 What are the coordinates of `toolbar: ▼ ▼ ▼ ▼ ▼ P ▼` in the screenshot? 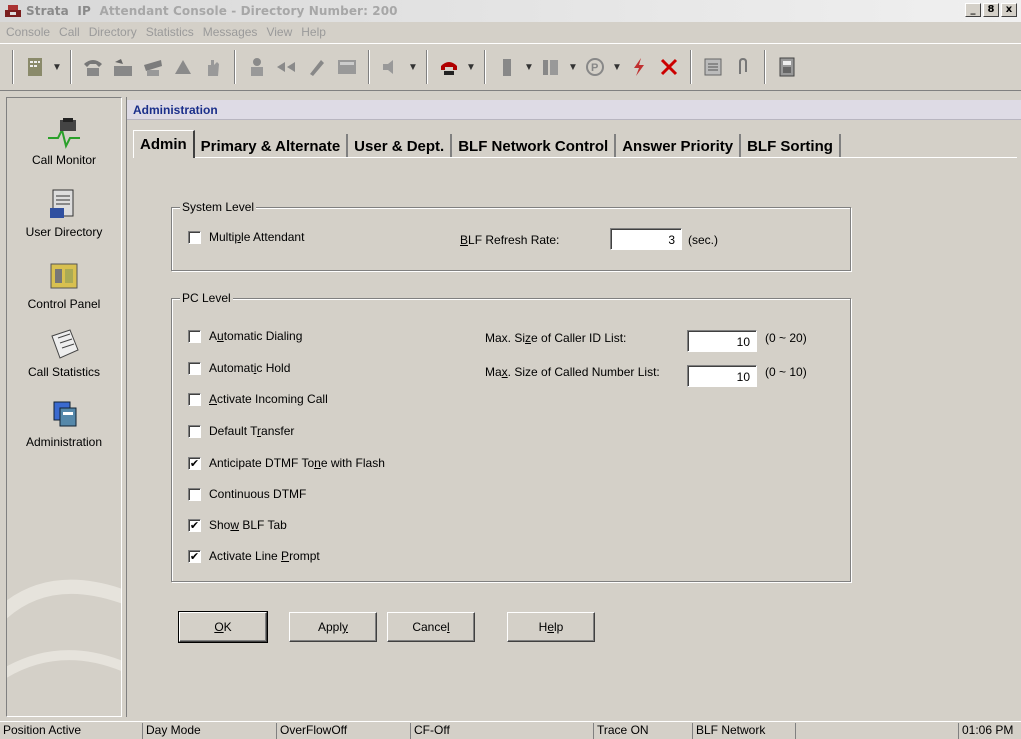 It's located at (510, 67).